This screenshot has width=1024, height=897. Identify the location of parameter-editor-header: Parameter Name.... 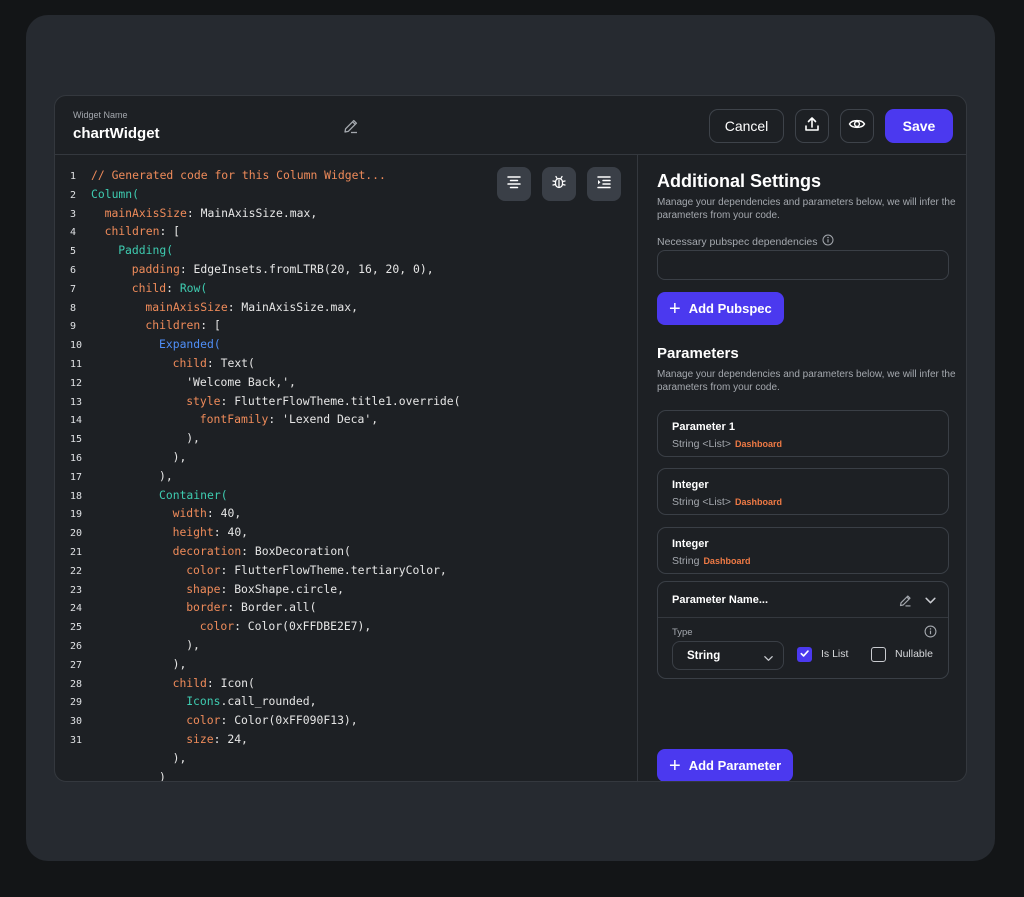
(803, 600).